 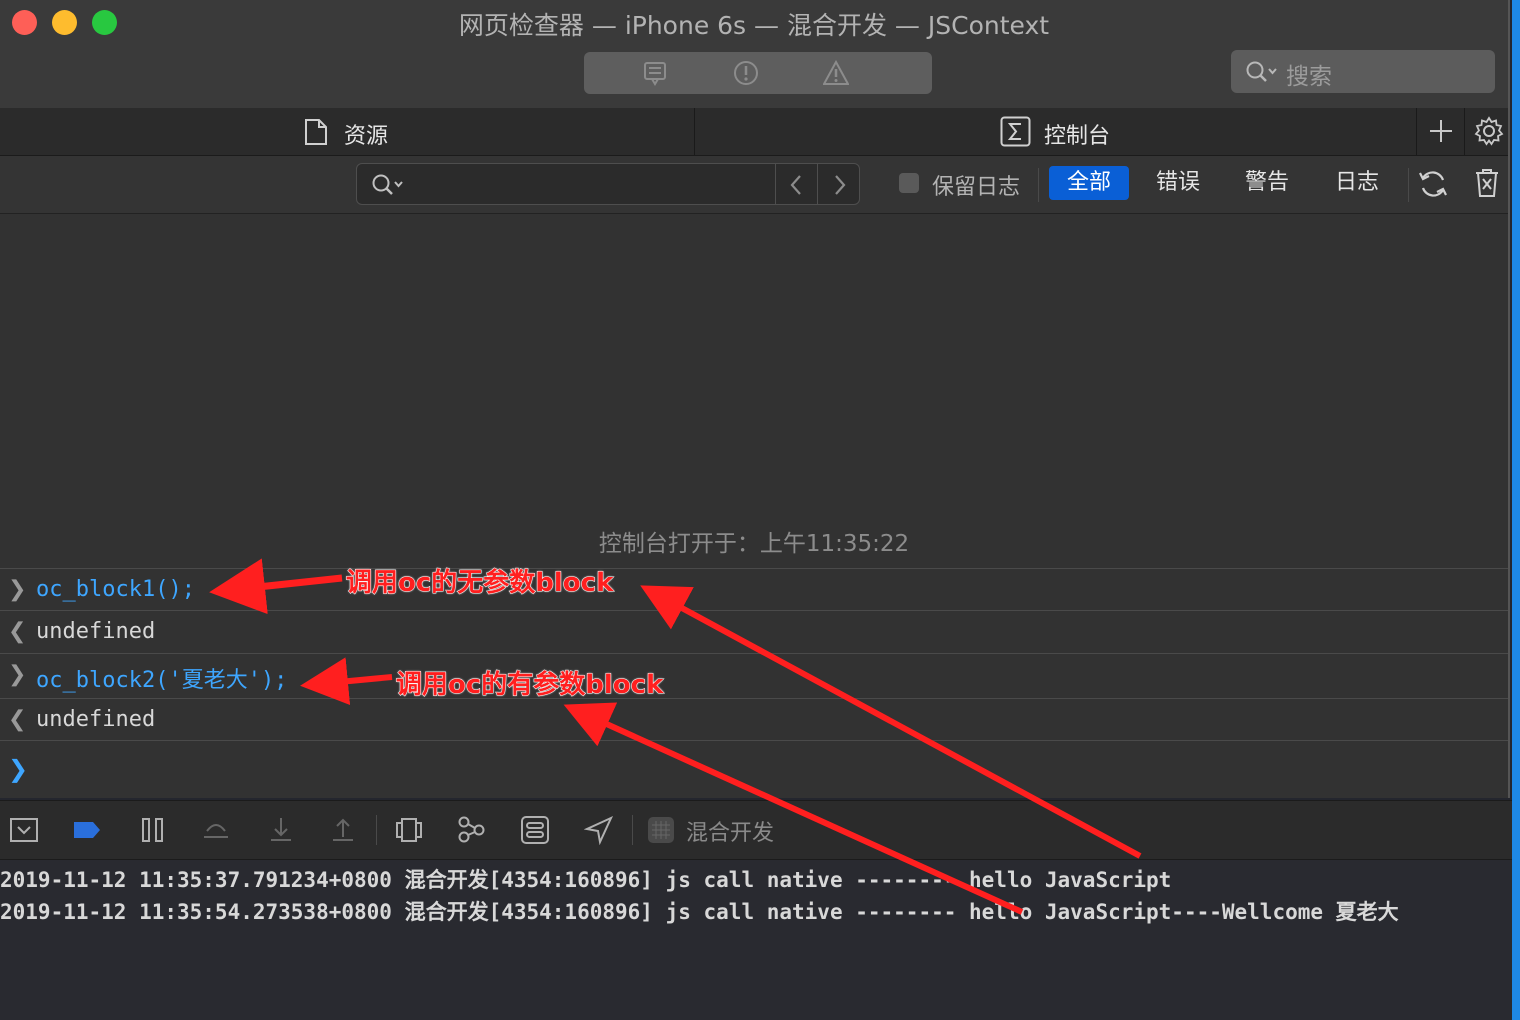 What do you see at coordinates (529, 685) in the screenshot?
I see `annotation-label: 调用oc的有参数block` at bounding box center [529, 685].